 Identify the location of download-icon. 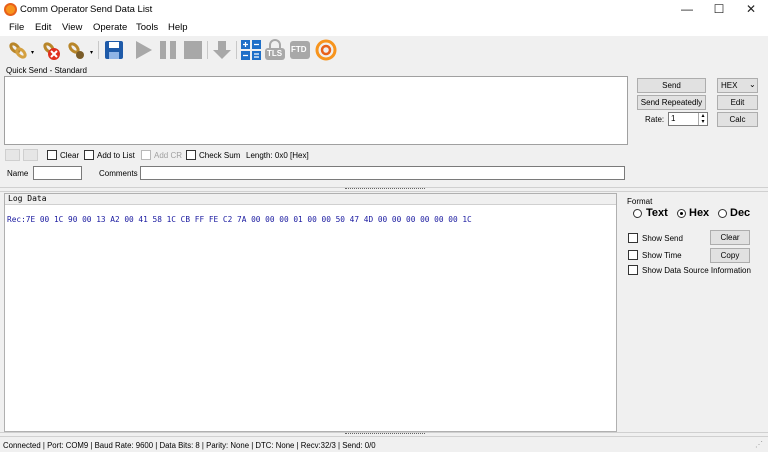
(222, 50).